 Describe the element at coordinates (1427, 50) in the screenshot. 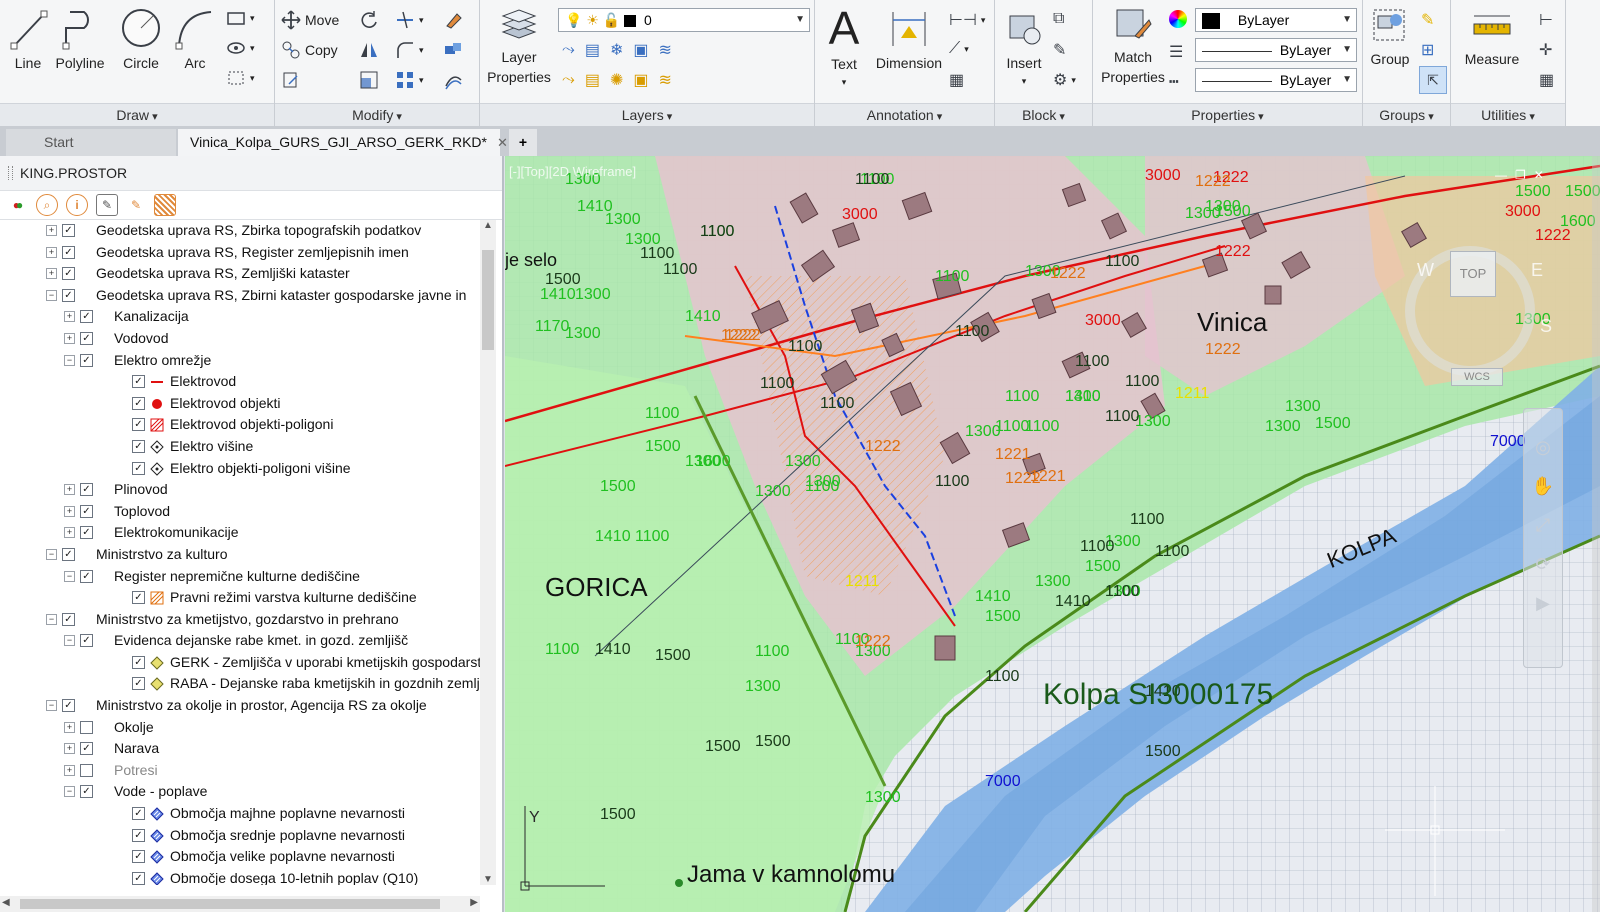

I see `group-edit-button: ⊞` at that location.